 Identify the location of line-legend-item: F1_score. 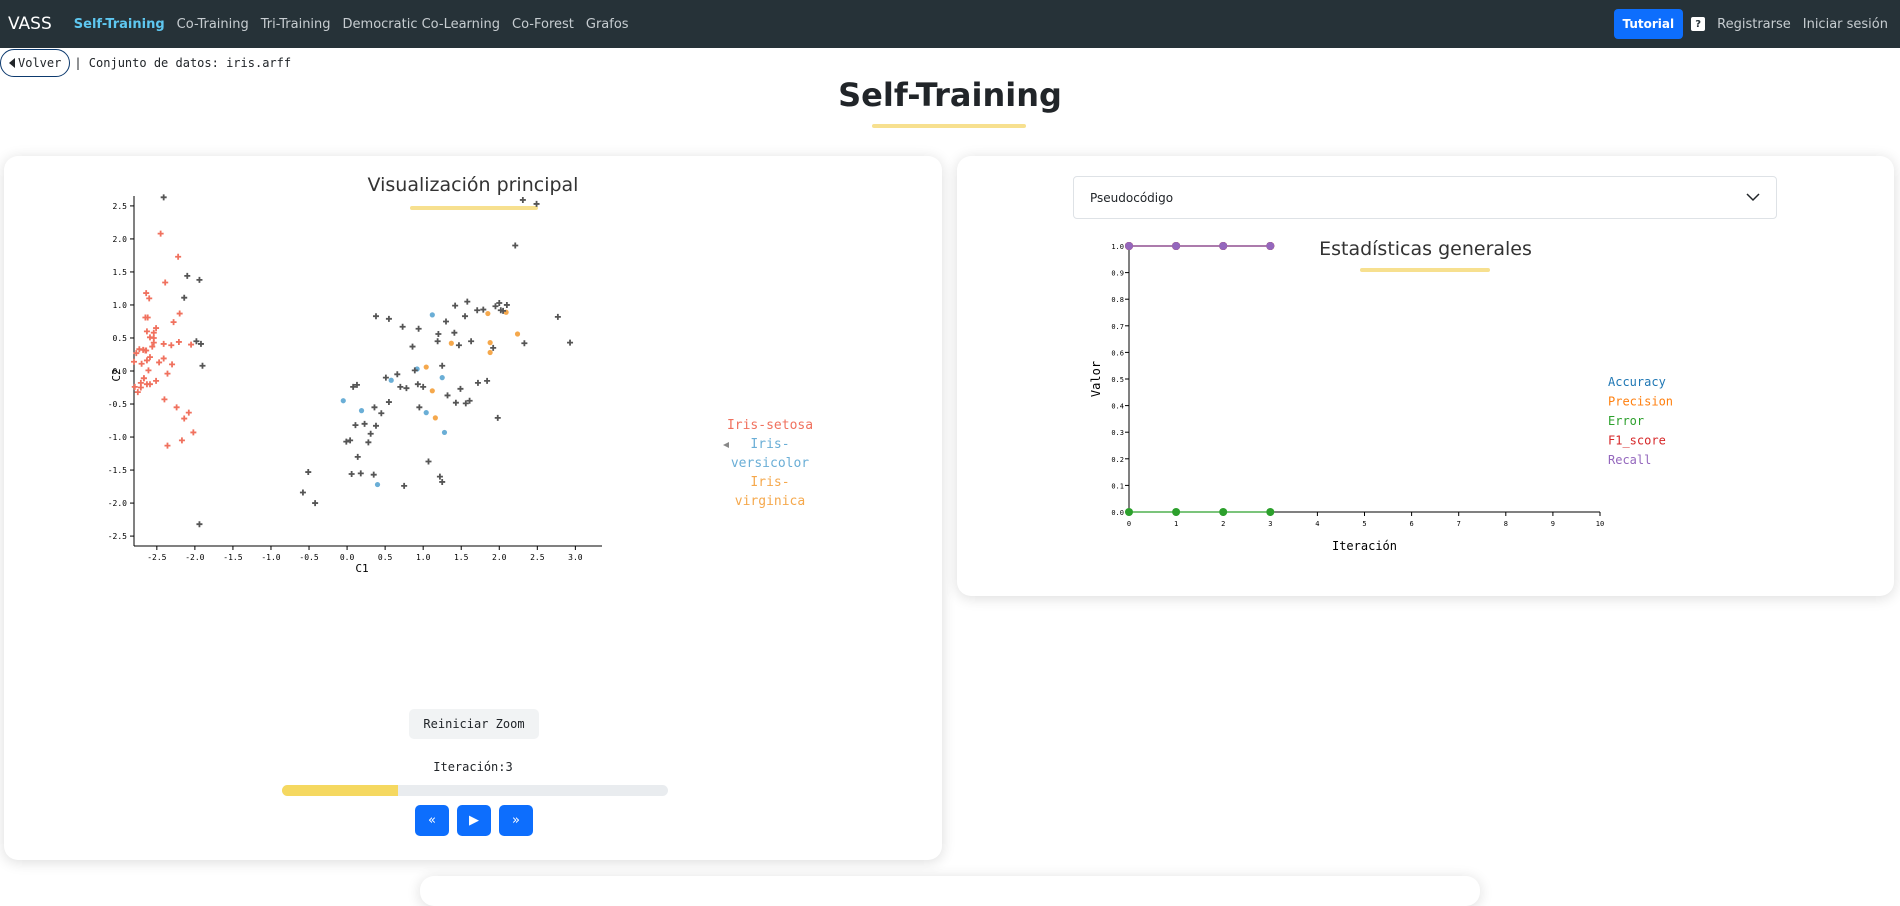
(1637, 441).